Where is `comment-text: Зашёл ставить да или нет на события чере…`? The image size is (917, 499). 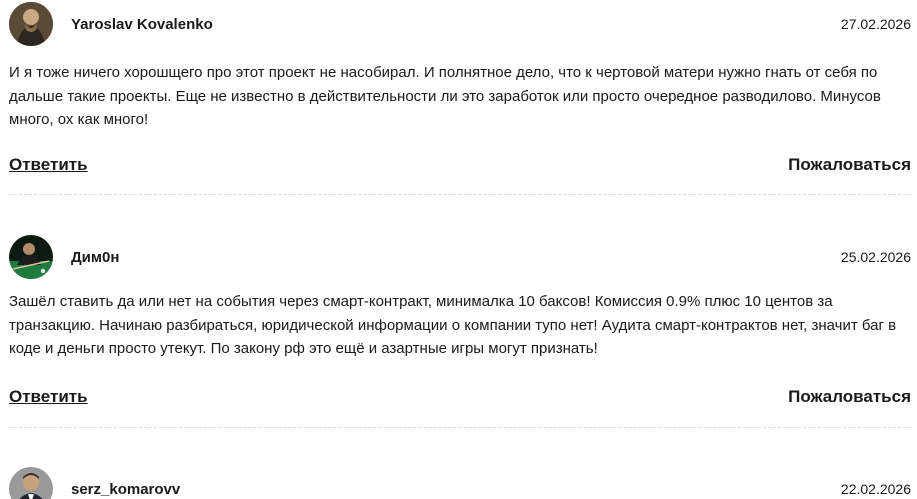
comment-text: Зашёл ставить да или нет на события чере… is located at coordinates (453, 325).